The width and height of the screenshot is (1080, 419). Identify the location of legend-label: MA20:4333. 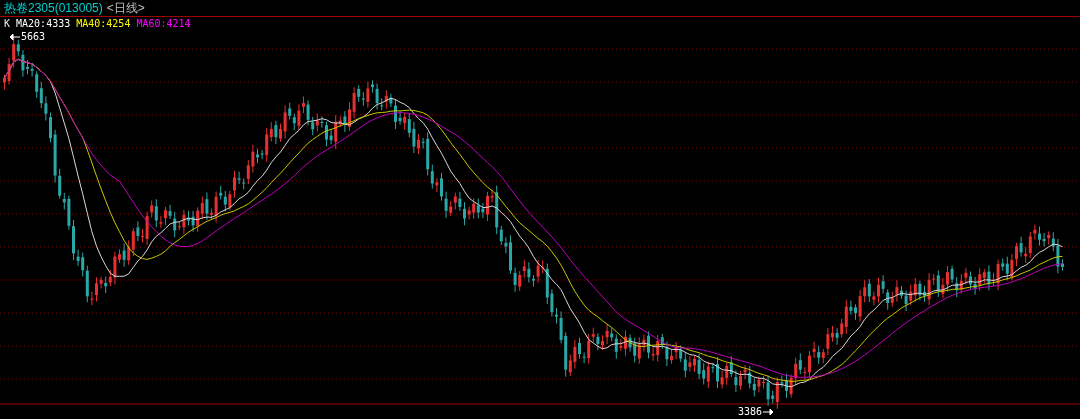
(43, 23).